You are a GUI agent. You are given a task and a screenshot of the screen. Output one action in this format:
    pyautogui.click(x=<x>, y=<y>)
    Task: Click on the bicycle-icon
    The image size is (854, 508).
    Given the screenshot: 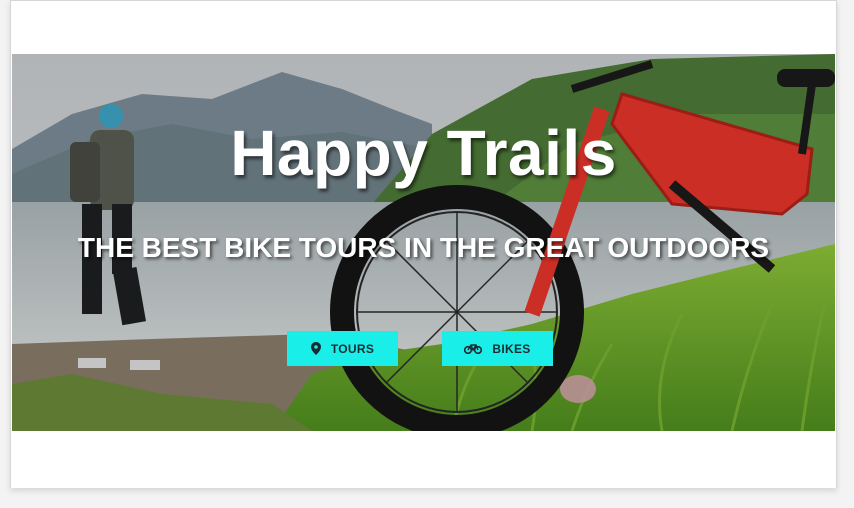 What is the action you would take?
    pyautogui.click(x=473, y=348)
    